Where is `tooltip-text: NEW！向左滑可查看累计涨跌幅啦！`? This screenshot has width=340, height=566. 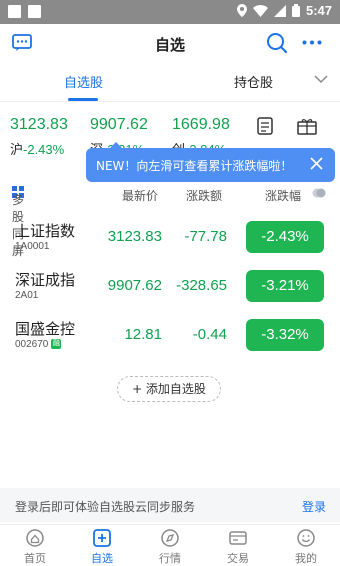
tooltip-text: NEW！向左滑可查看累计涨跌幅啦！ is located at coordinates (194, 166).